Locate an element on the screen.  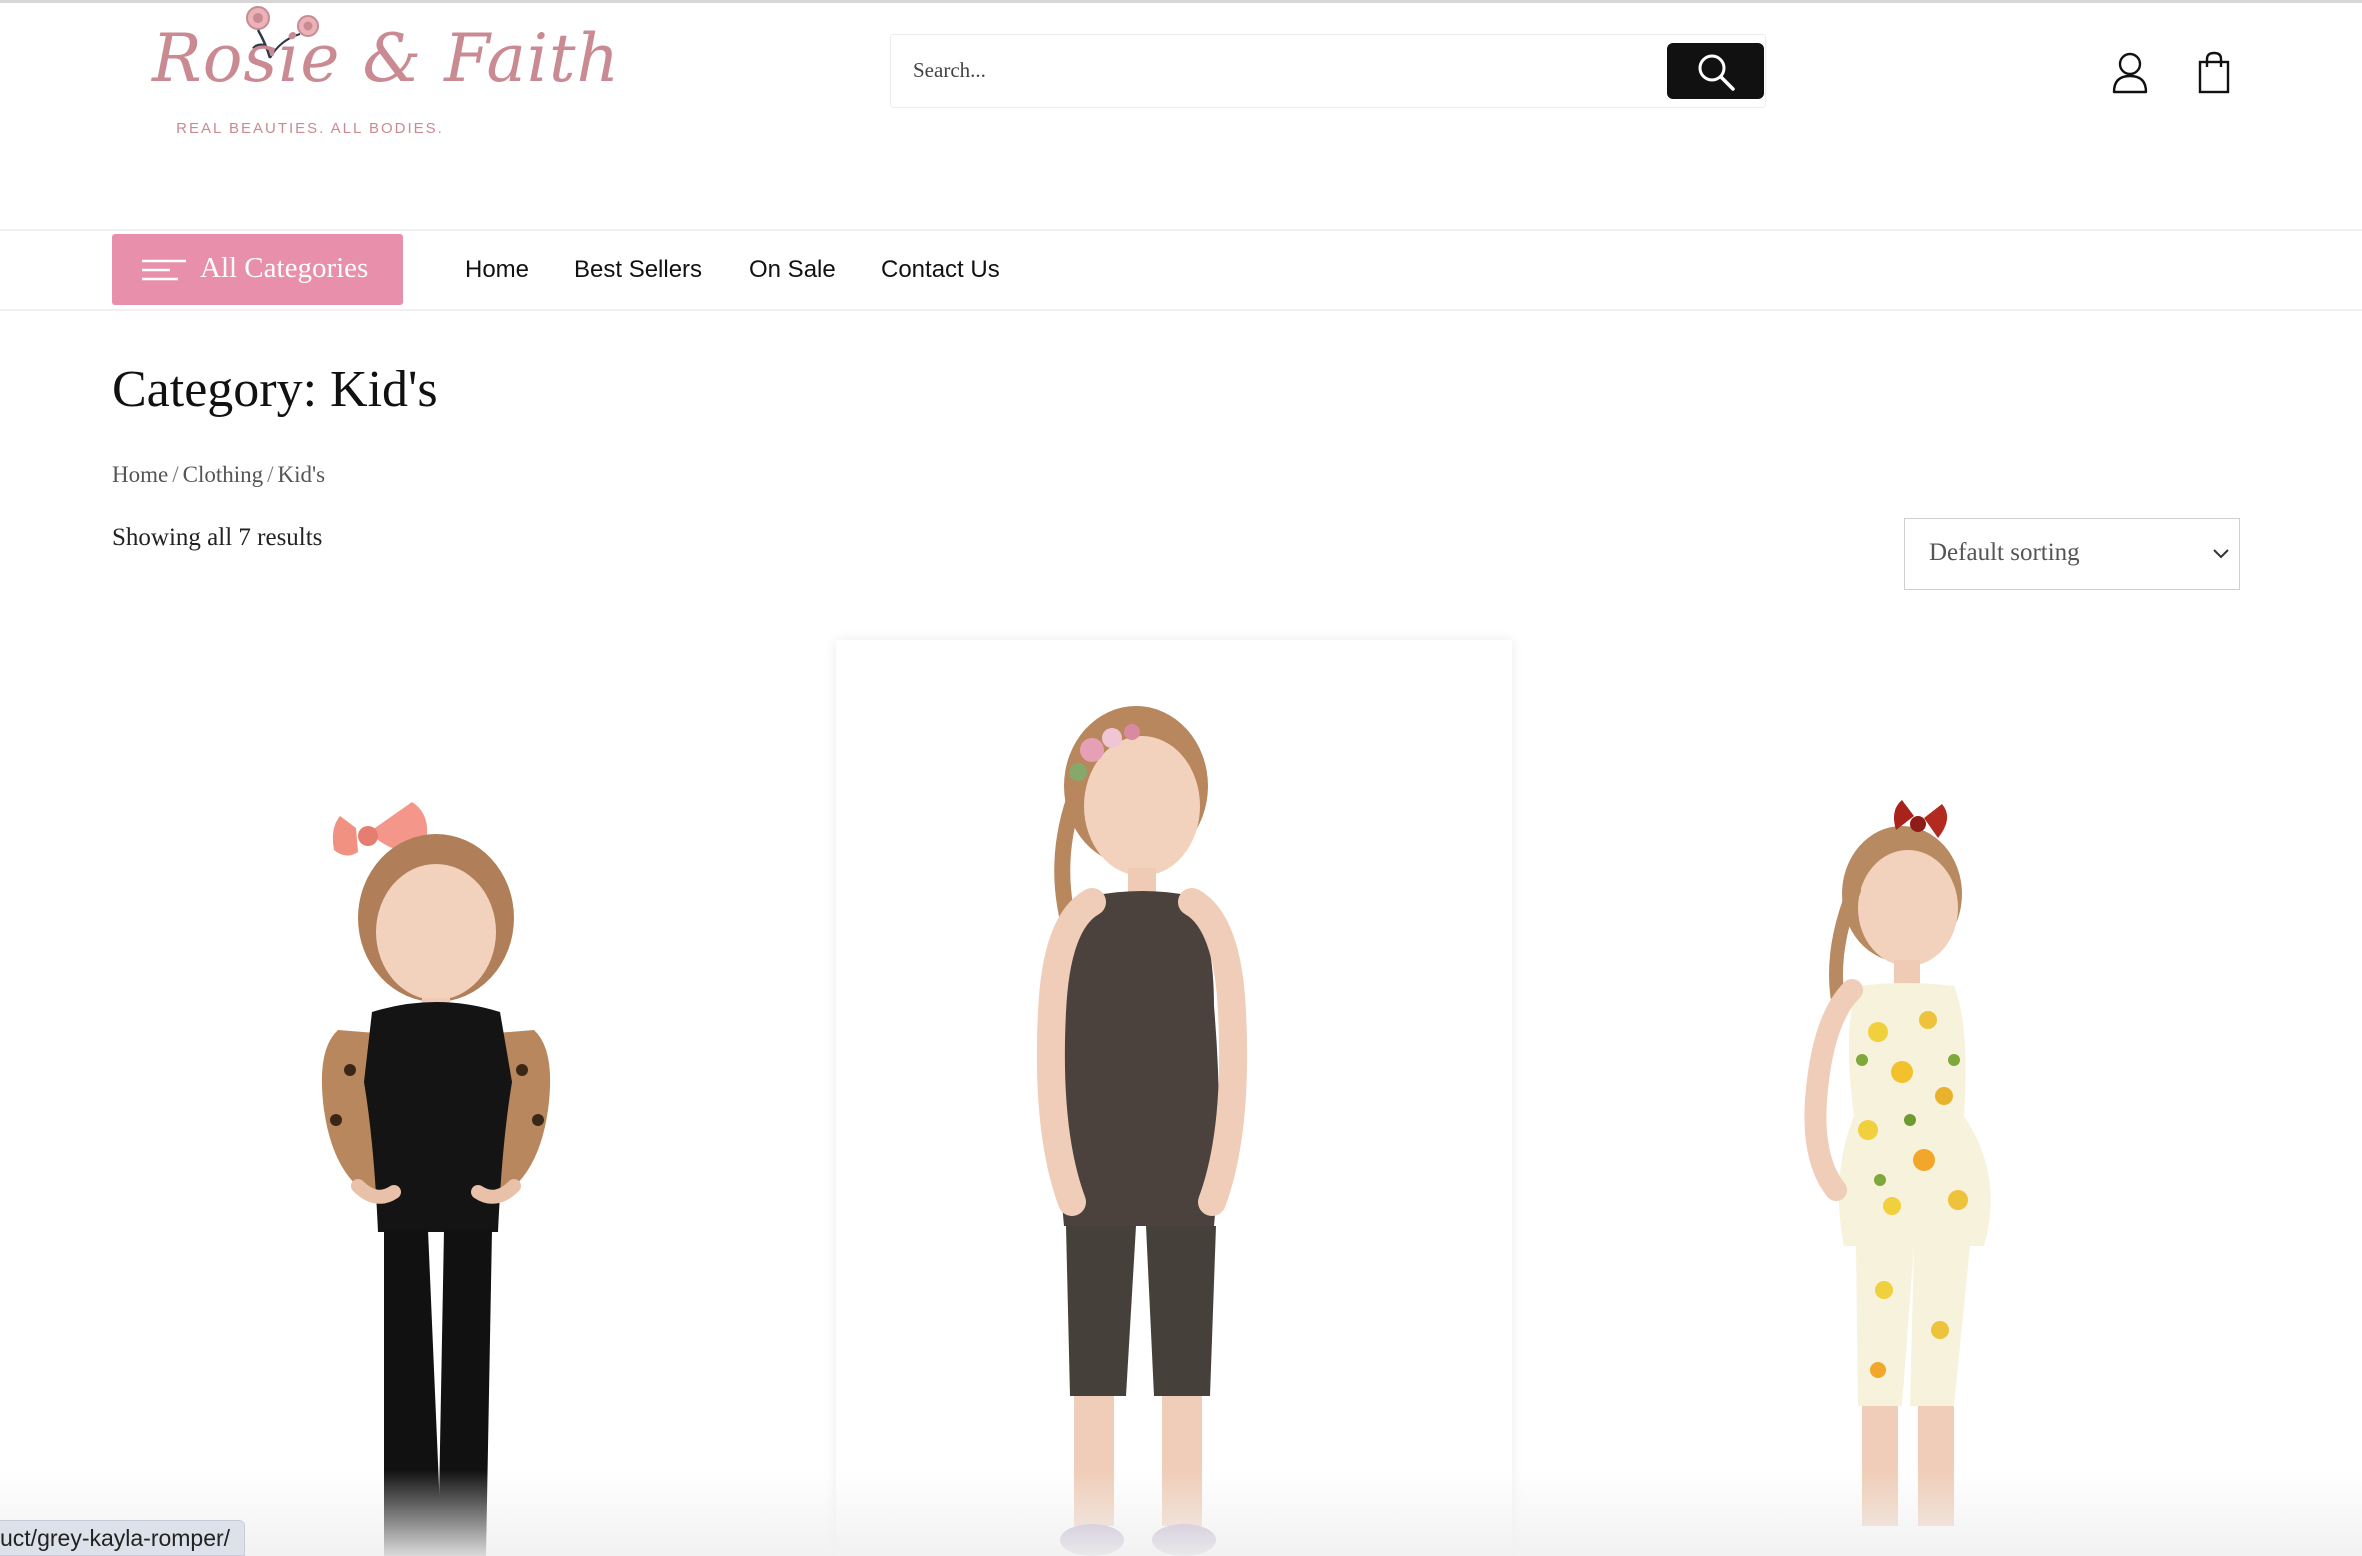
nav-contact-us: Contact Us is located at coordinates (940, 270).